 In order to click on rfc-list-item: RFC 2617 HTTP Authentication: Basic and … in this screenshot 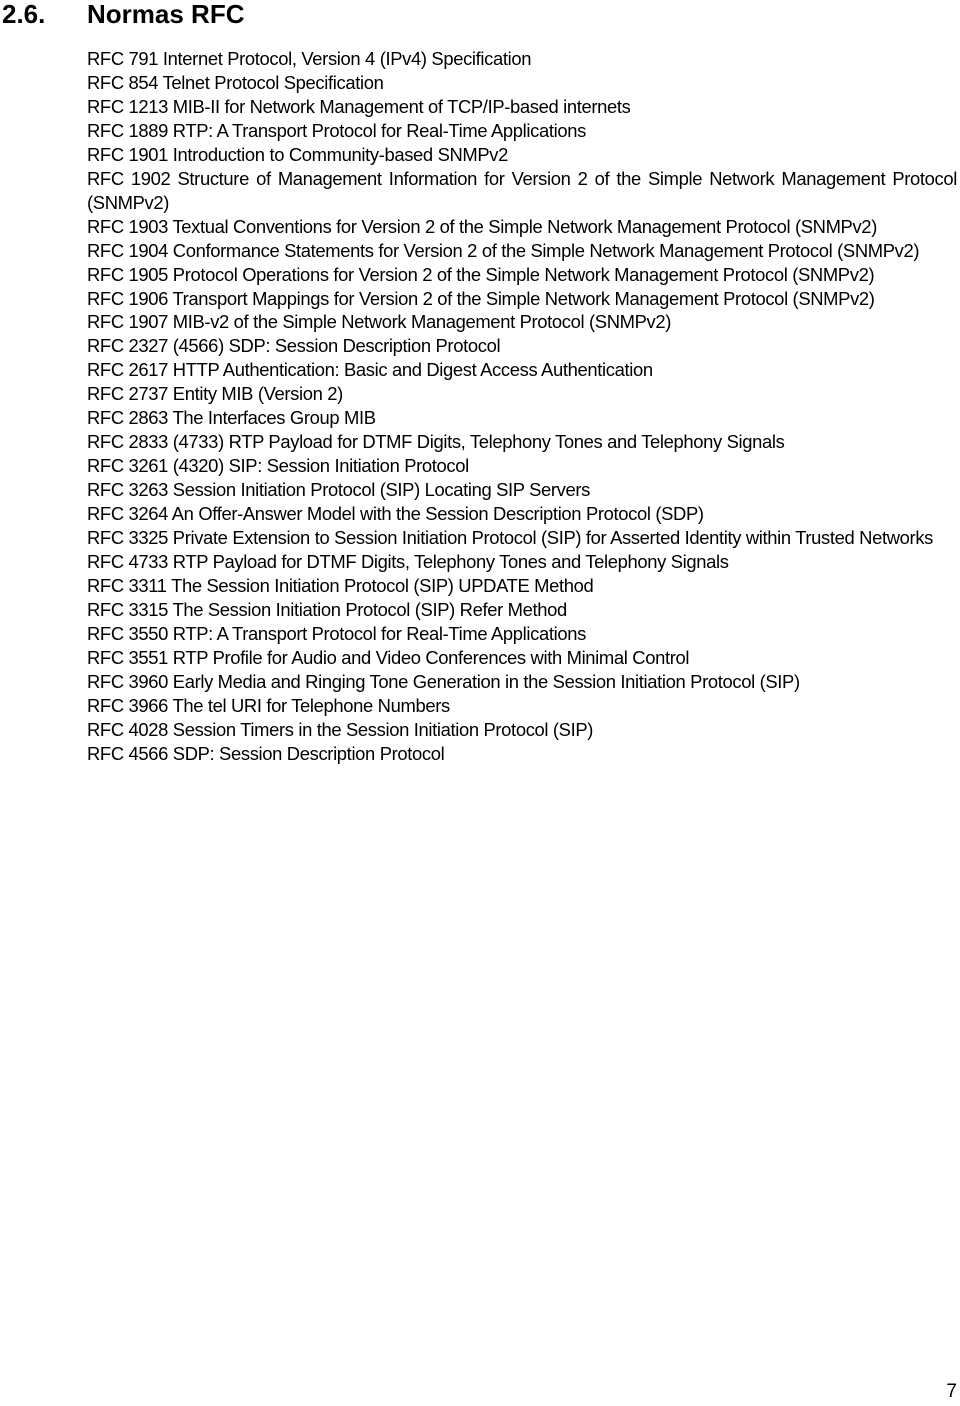, I will do `click(370, 370)`.